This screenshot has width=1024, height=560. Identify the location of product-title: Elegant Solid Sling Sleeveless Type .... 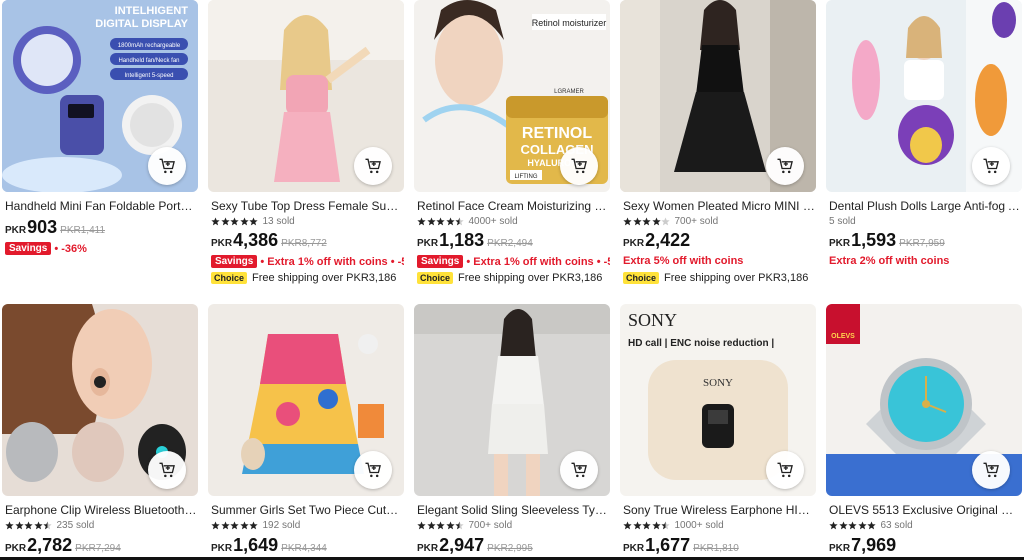
(513, 510).